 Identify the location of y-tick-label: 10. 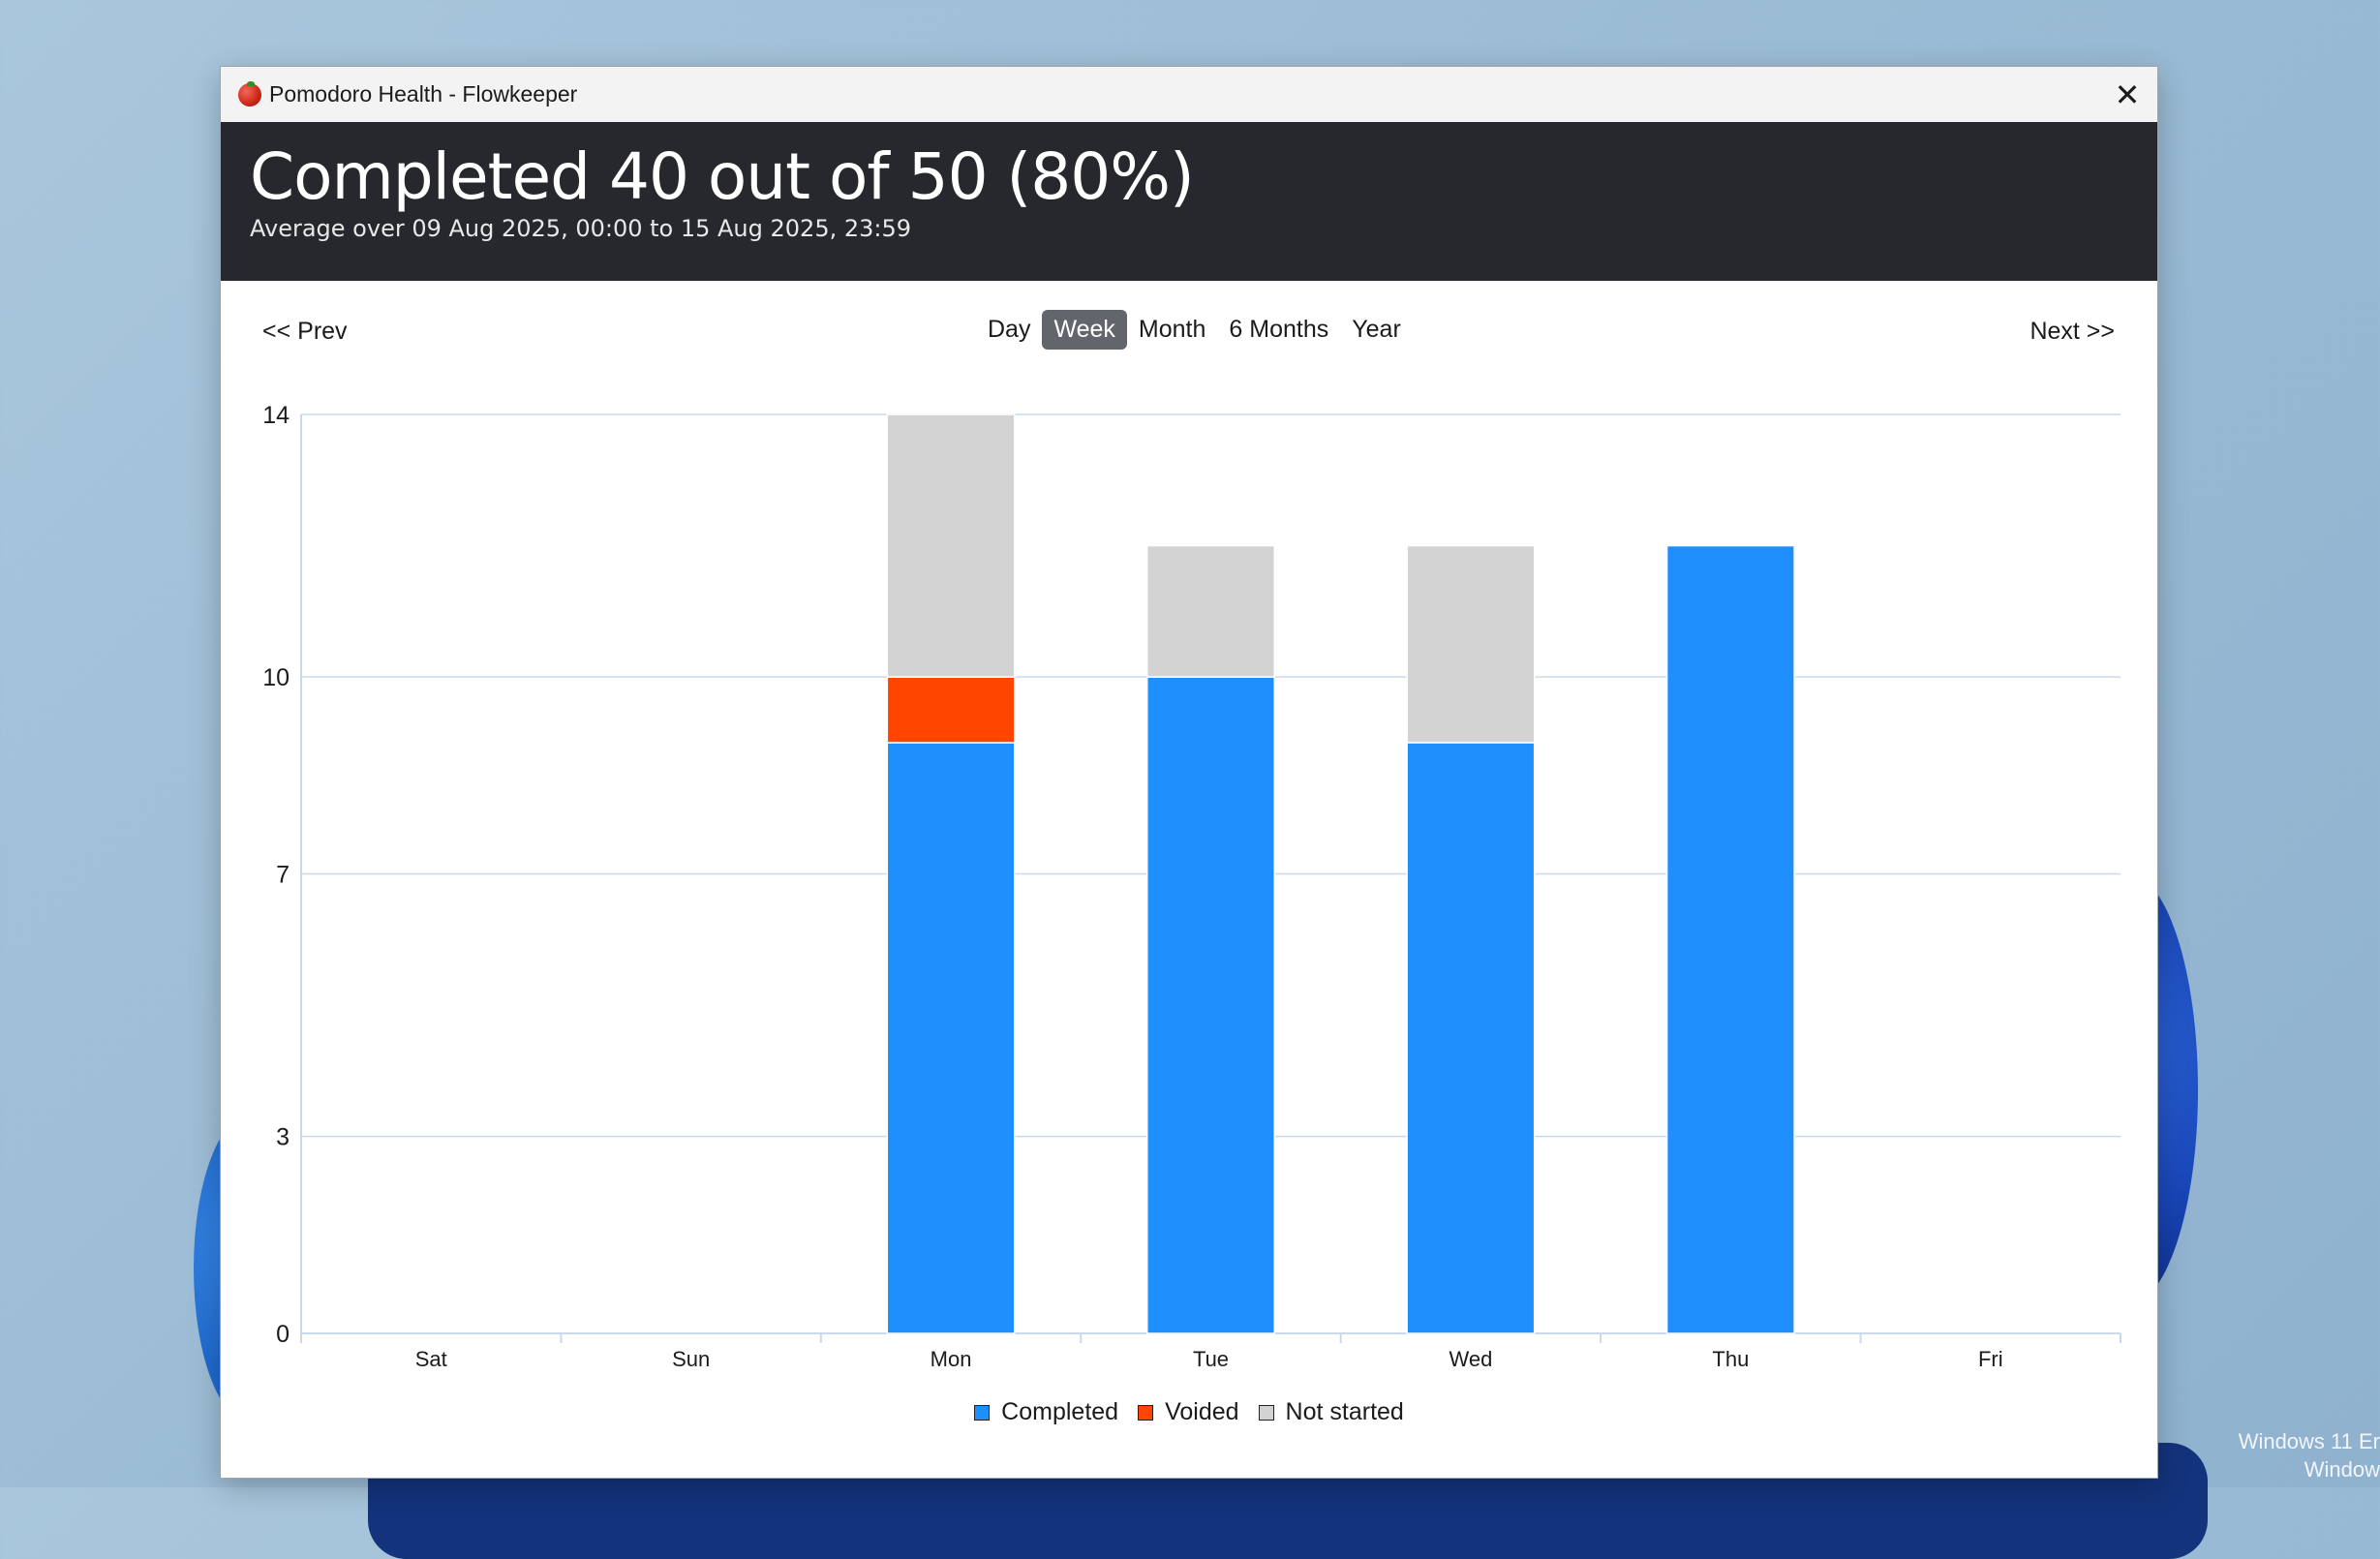
(276, 677).